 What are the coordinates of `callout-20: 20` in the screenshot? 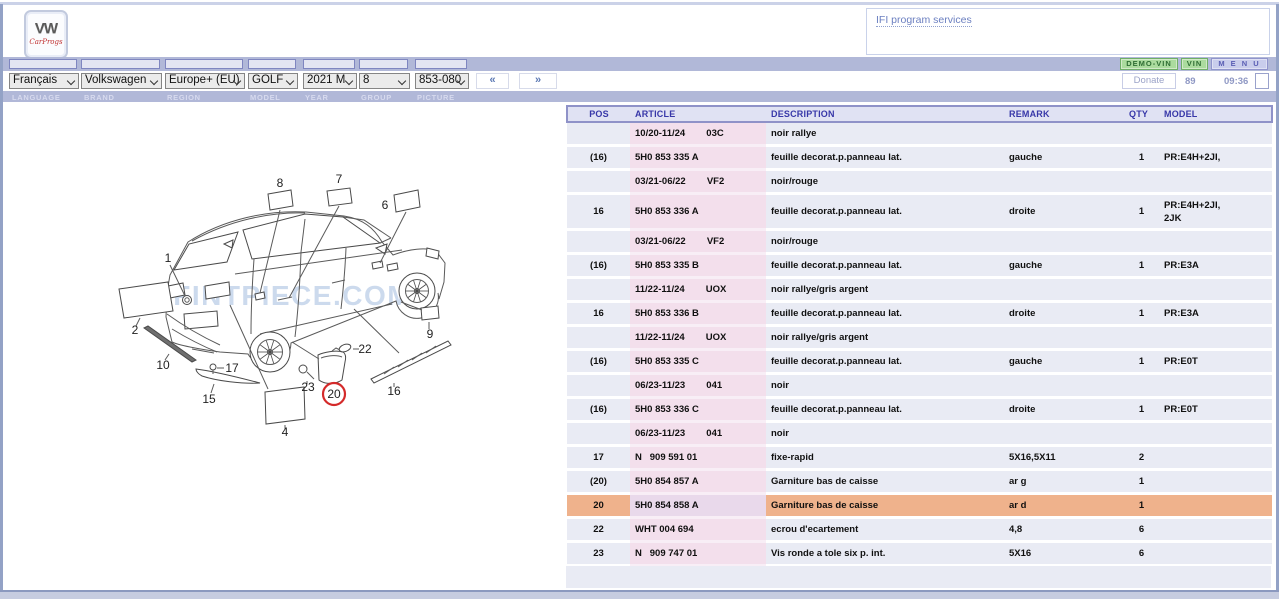 It's located at (334, 394).